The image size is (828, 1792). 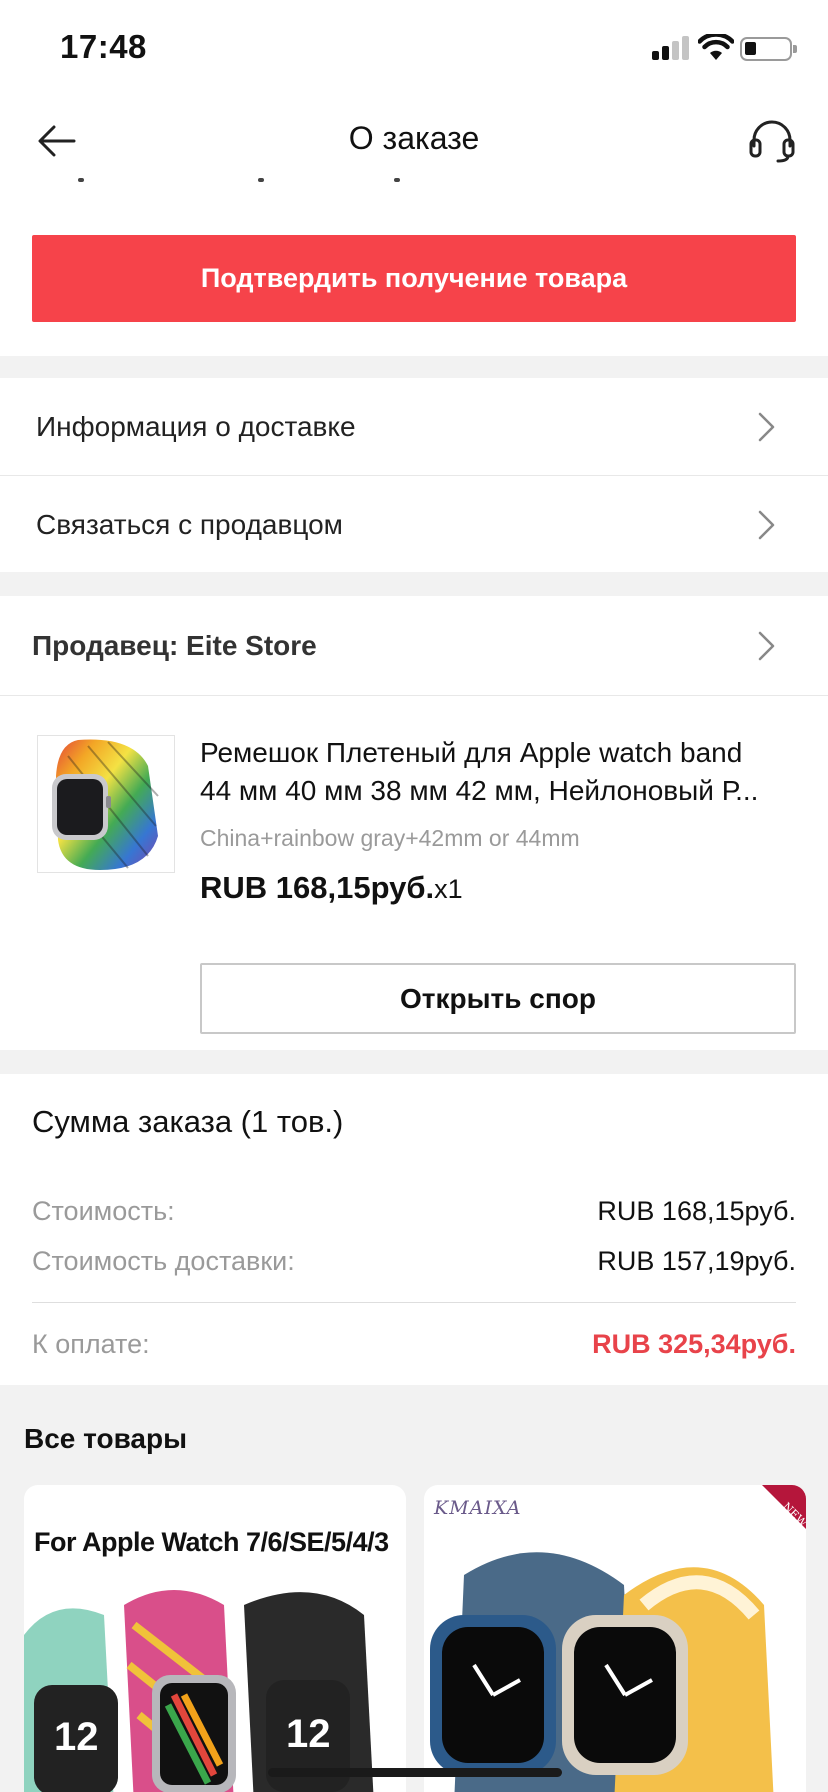 I want to click on price-value: RUB 168,15руб., so click(x=317, y=887).